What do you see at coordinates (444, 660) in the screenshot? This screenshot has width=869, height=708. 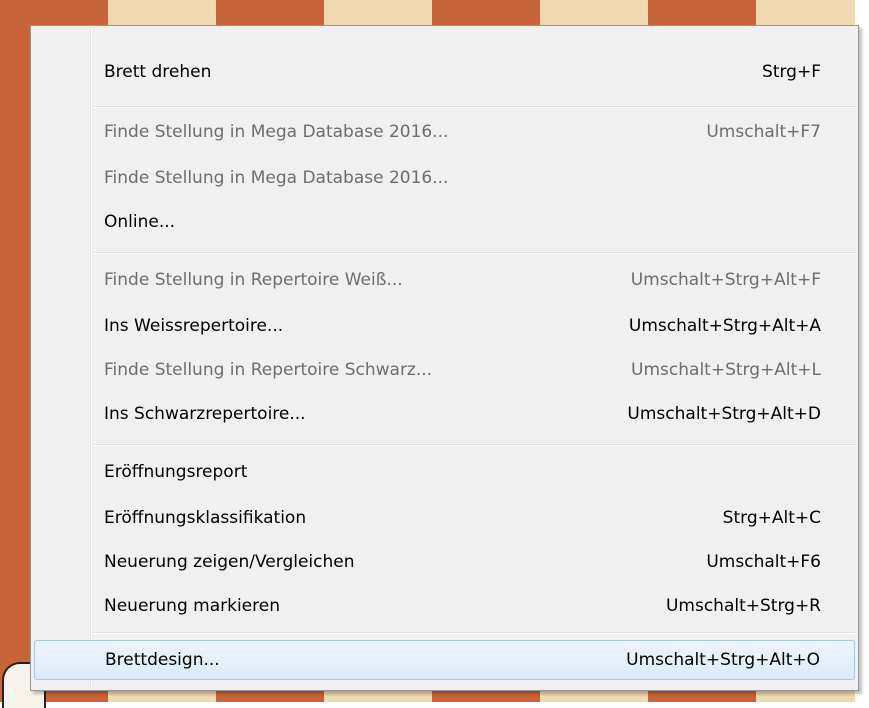 I see `menu-item-brettdesign: Brettdesign... Umschalt+Strg+Alt+O` at bounding box center [444, 660].